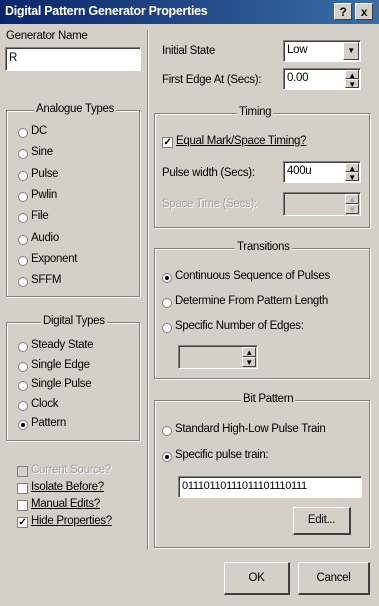 The width and height of the screenshot is (379, 606). What do you see at coordinates (23, 425) in the screenshot?
I see `digital-radio-pattern` at bounding box center [23, 425].